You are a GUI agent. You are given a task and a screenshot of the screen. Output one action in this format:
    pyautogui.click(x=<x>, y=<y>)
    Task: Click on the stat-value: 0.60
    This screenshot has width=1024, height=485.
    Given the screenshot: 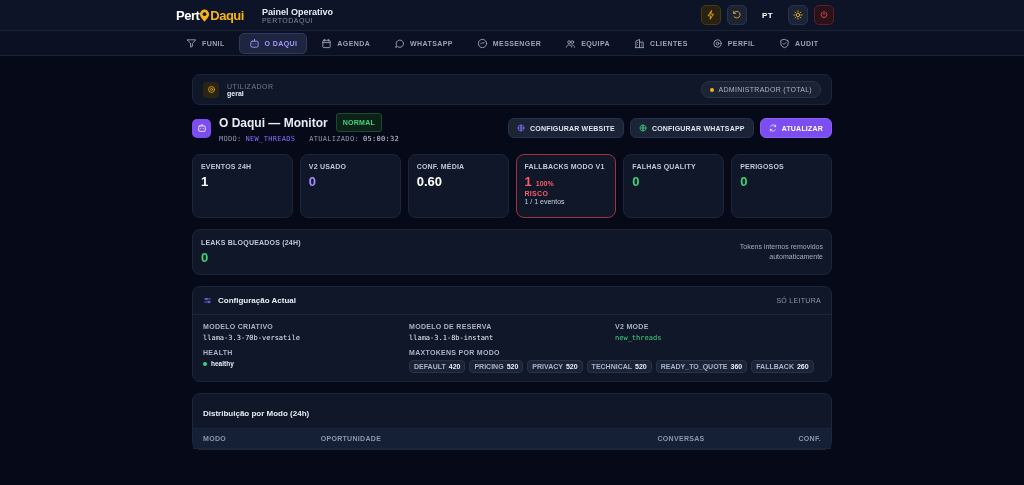 What is the action you would take?
    pyautogui.click(x=429, y=181)
    